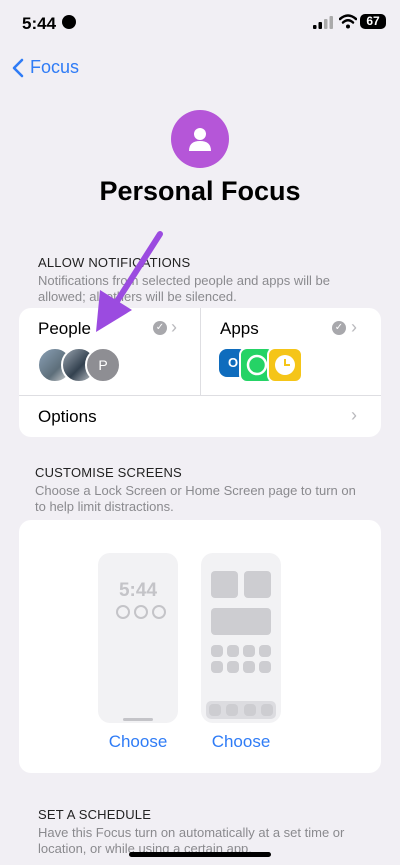  Describe the element at coordinates (108, 472) in the screenshot. I see `customise-screens-heading: CUSTOMISE SCREENS` at that location.